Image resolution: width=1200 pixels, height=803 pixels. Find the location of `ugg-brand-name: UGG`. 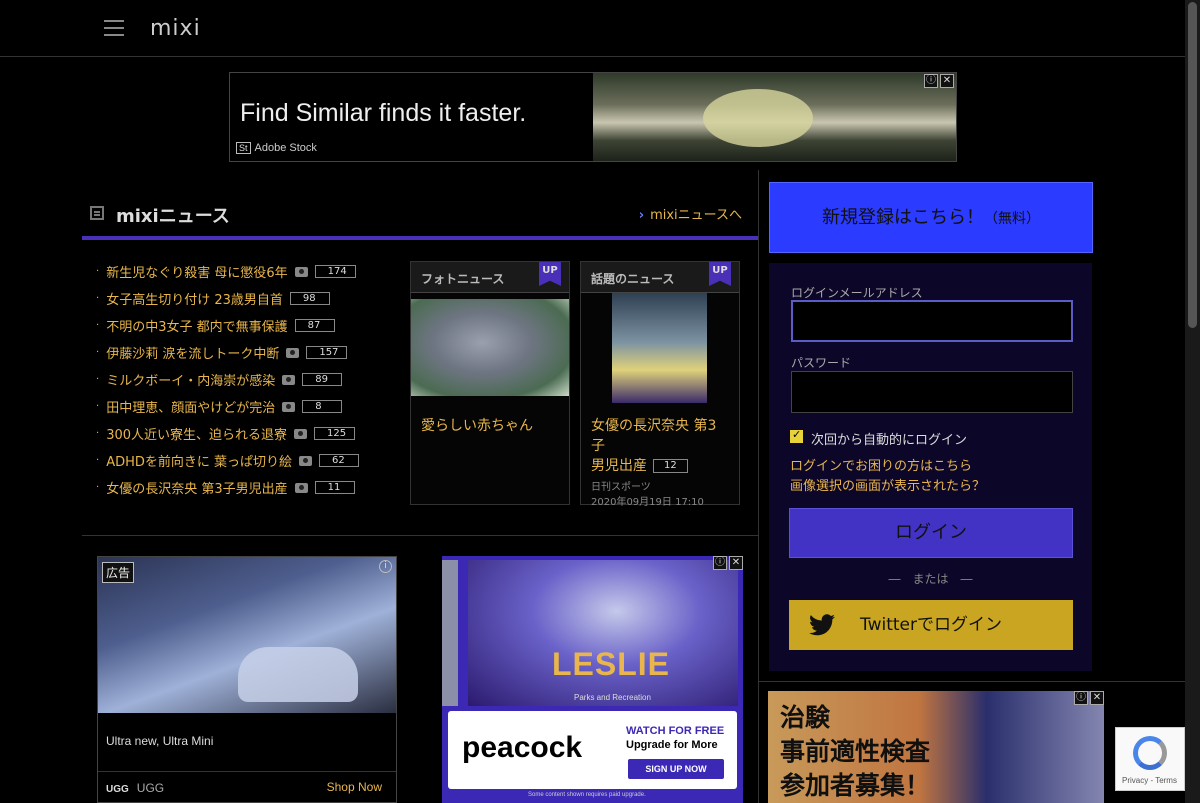

ugg-brand-name: UGG is located at coordinates (150, 788).